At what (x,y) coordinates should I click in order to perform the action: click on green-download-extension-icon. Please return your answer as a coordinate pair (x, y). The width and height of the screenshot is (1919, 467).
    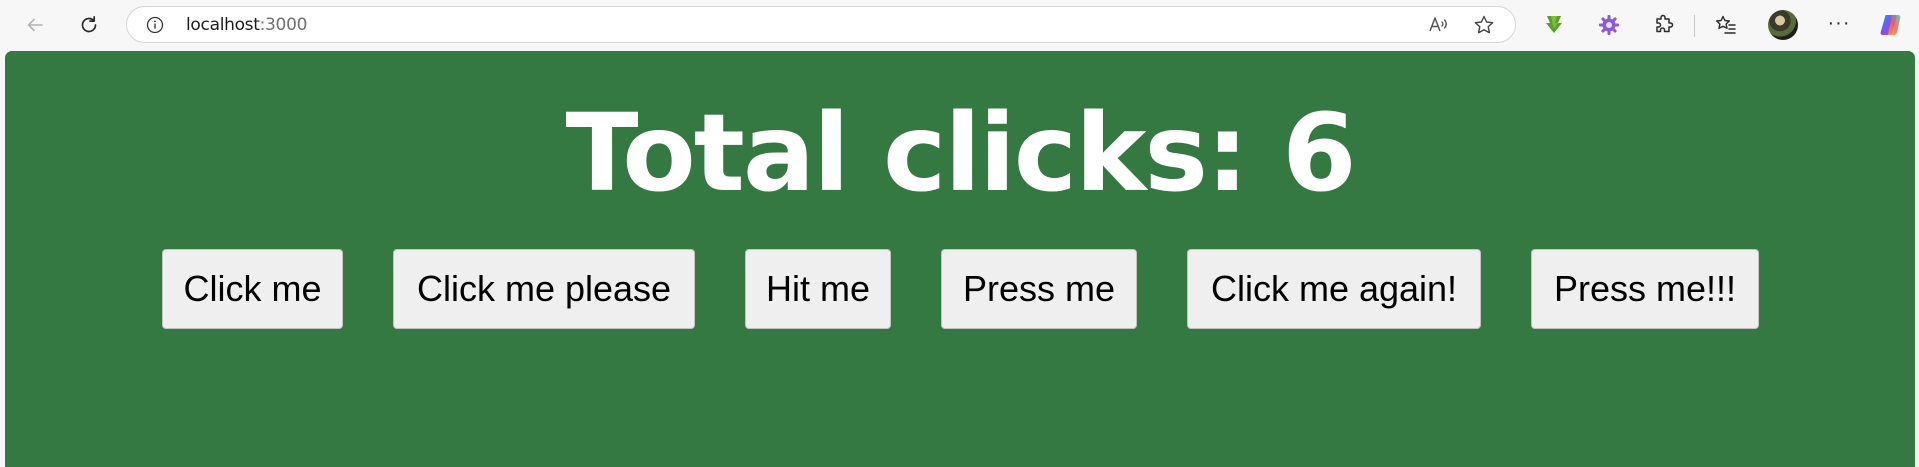
    Looking at the image, I should click on (1554, 24).